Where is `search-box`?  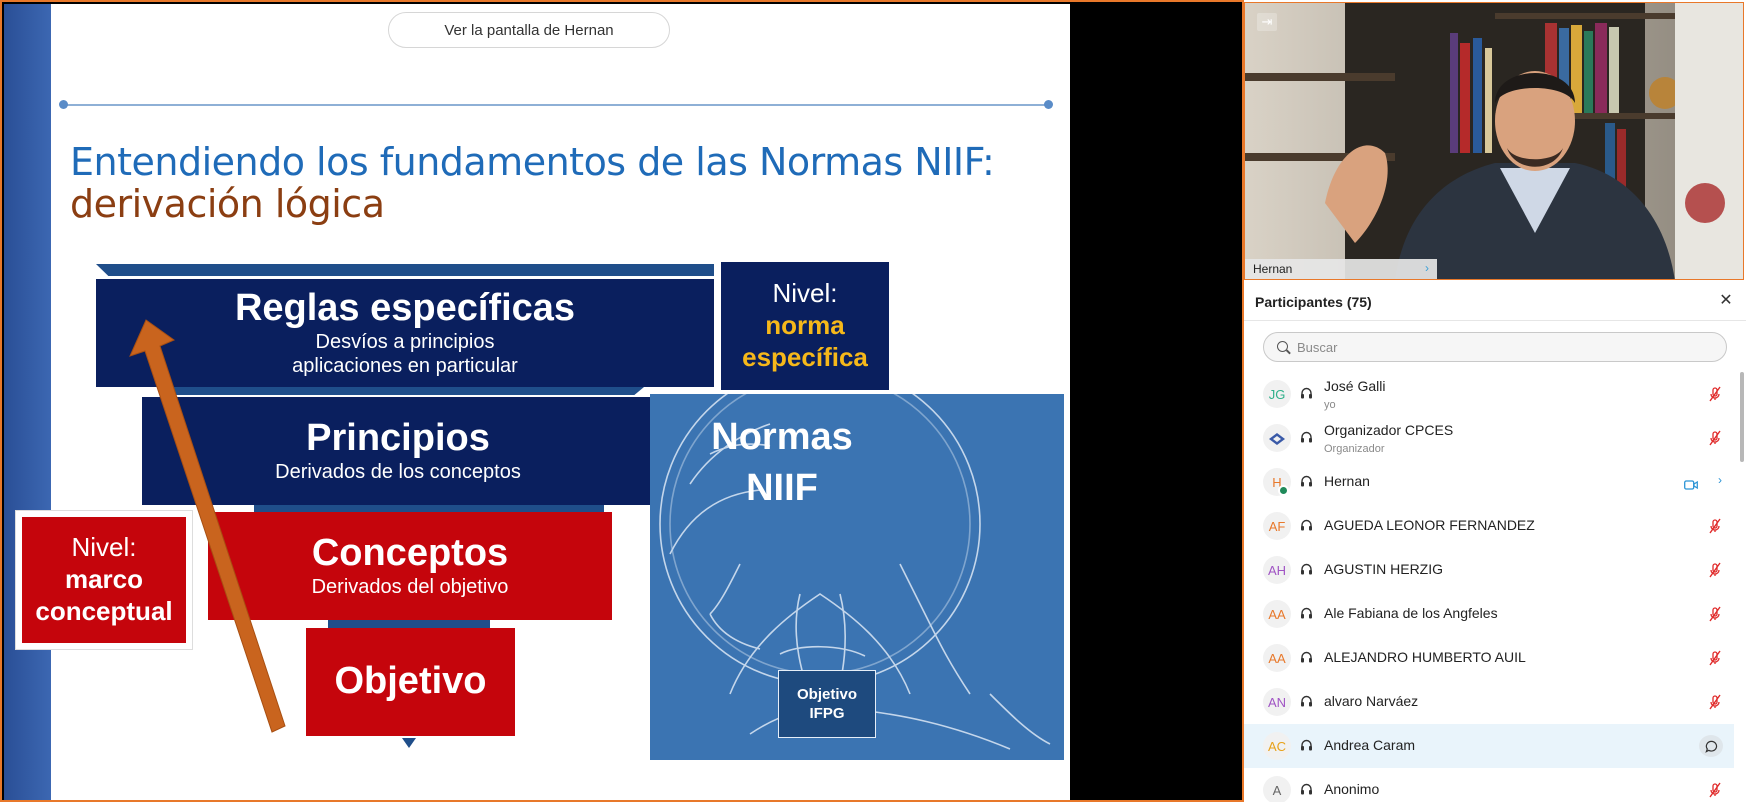 search-box is located at coordinates (1495, 347).